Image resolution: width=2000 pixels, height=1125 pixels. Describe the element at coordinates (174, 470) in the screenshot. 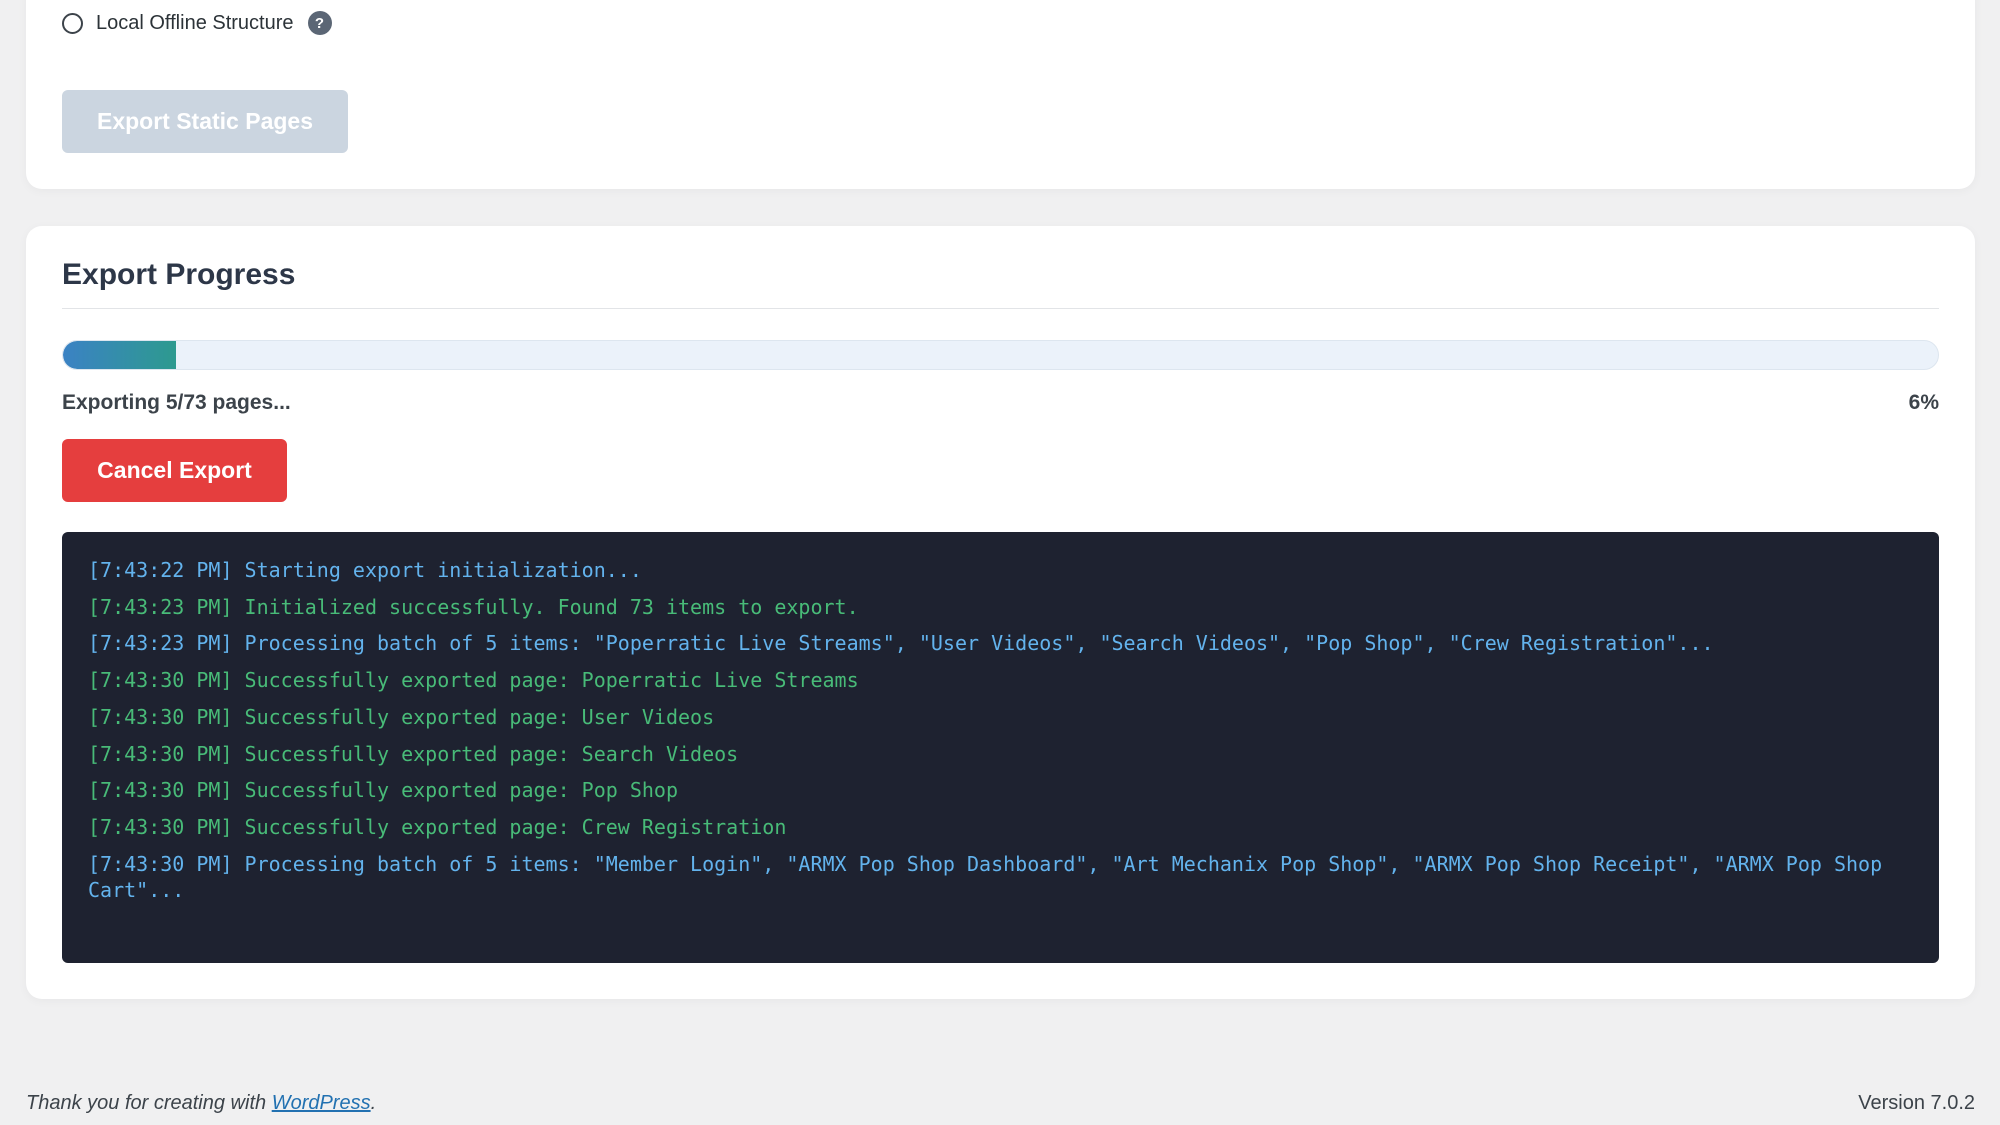

I see `cancel-export-button: Cancel Export` at that location.